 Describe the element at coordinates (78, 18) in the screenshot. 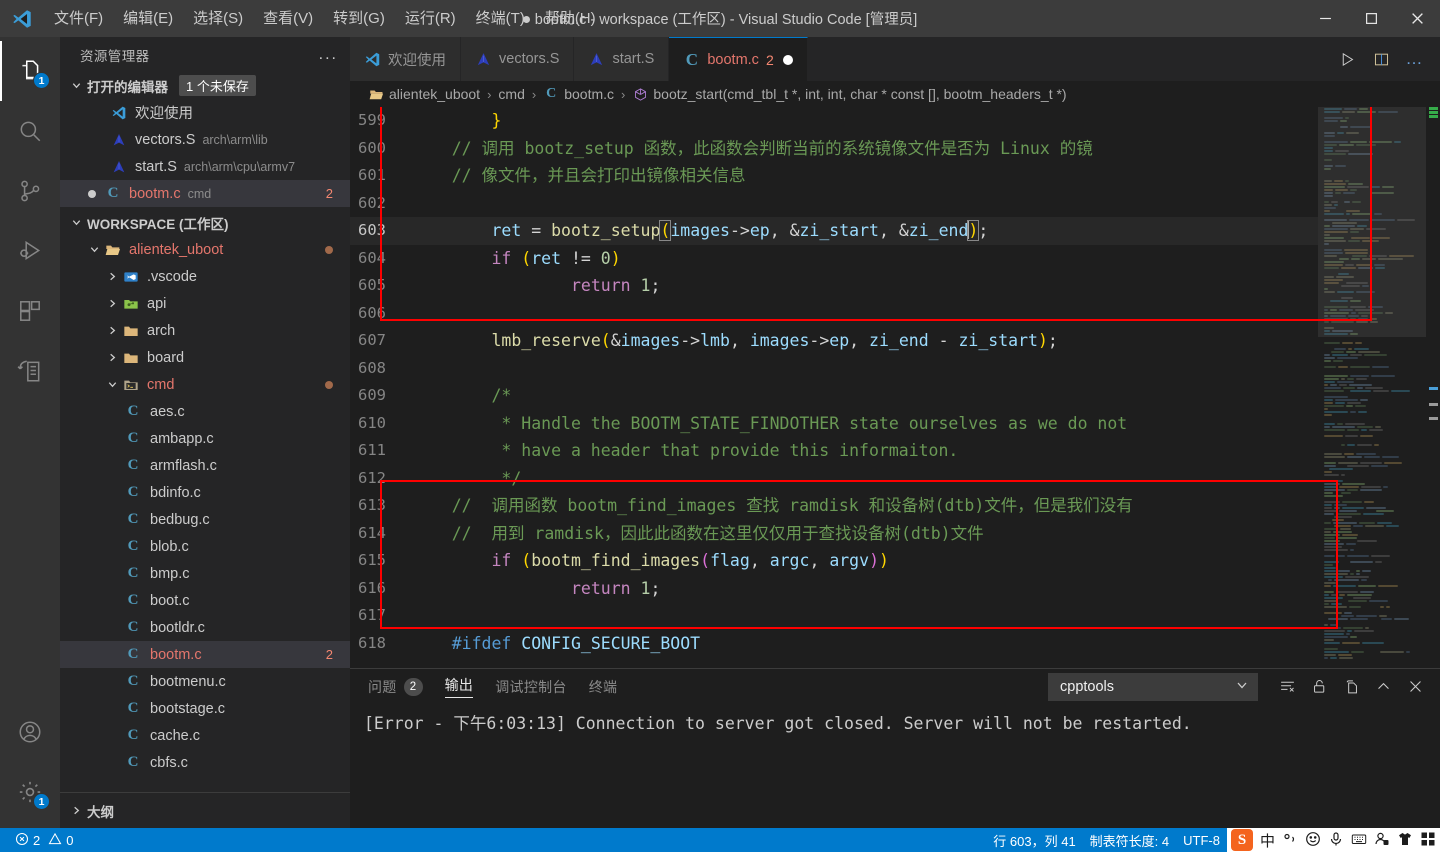

I see `menu-file: 文件(F)` at that location.